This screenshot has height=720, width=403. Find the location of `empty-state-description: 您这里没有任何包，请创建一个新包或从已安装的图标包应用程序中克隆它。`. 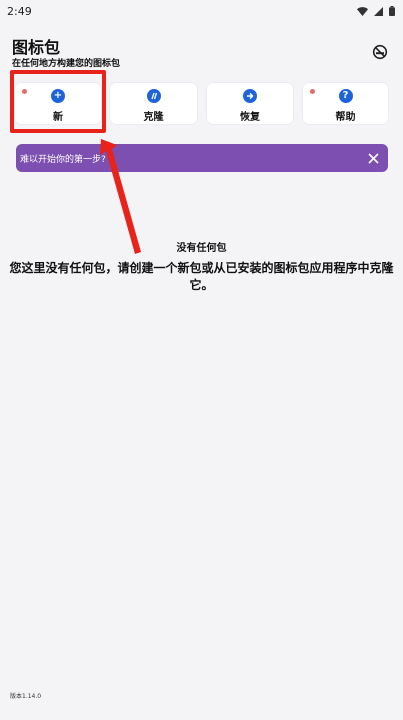

empty-state-description: 您这里没有任何包，请创建一个新包或从已安装的图标包应用程序中克隆它。 is located at coordinates (201, 276).